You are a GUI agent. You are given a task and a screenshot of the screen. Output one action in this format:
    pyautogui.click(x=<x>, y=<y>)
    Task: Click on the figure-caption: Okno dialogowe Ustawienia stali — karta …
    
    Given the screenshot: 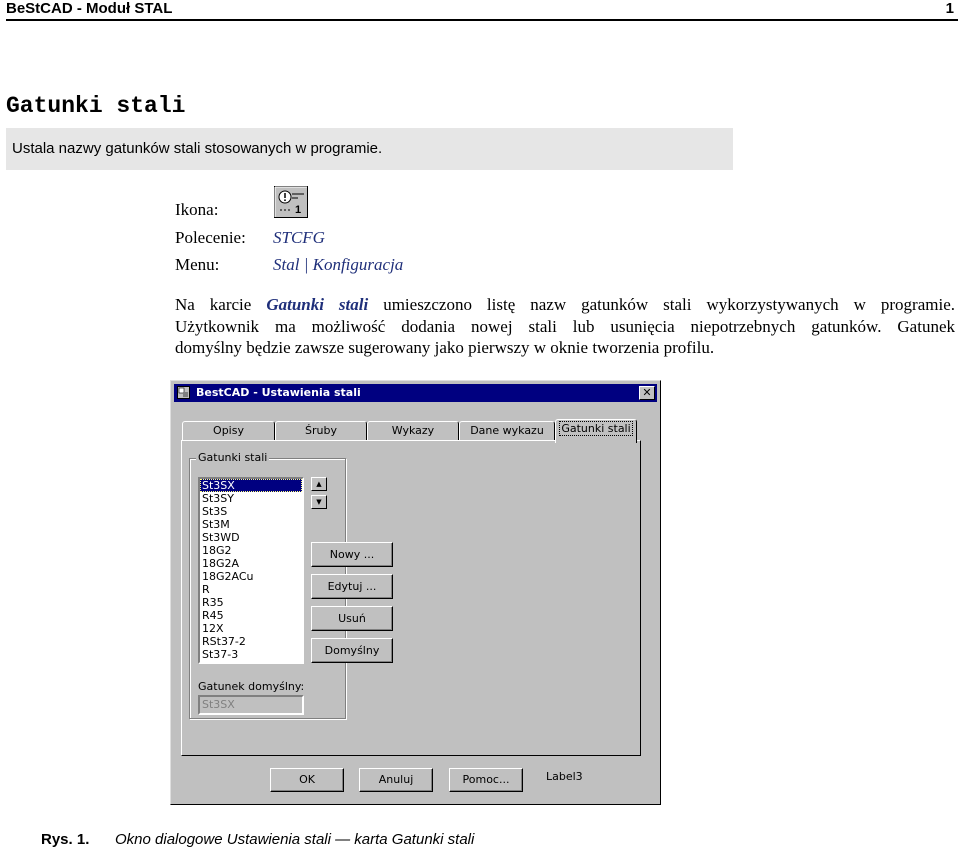 What is the action you would take?
    pyautogui.click(x=295, y=839)
    